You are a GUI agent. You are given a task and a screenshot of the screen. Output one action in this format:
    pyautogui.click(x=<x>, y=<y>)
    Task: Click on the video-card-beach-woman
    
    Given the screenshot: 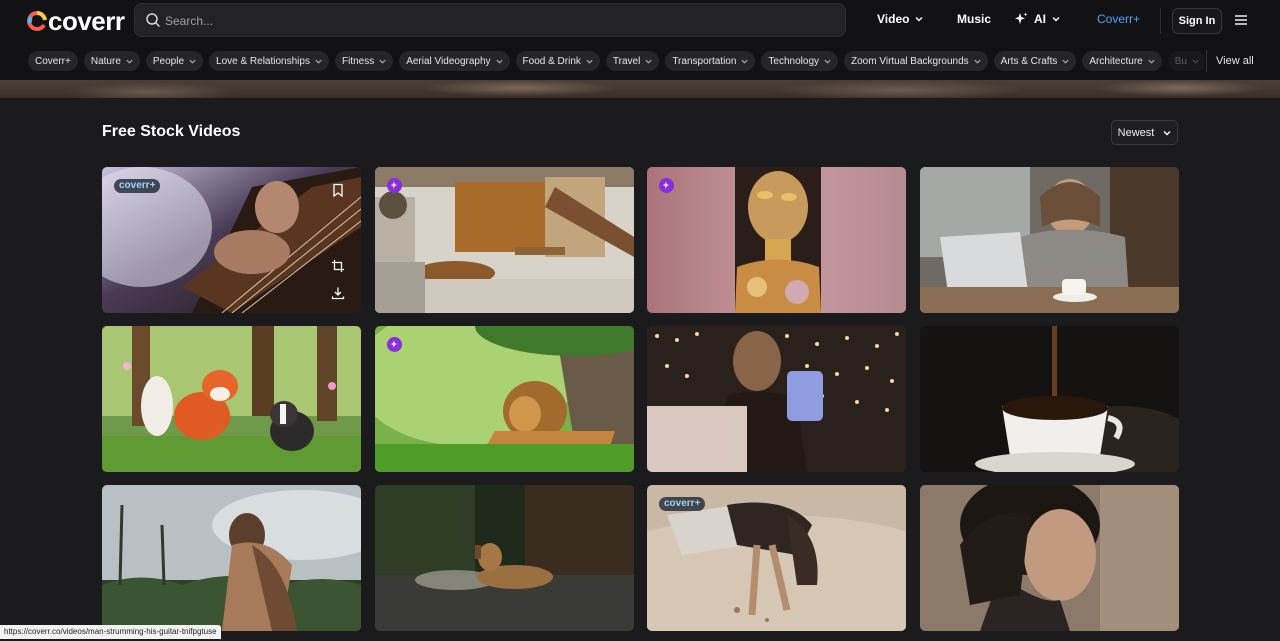 What is the action you would take?
    pyautogui.click(x=231, y=558)
    